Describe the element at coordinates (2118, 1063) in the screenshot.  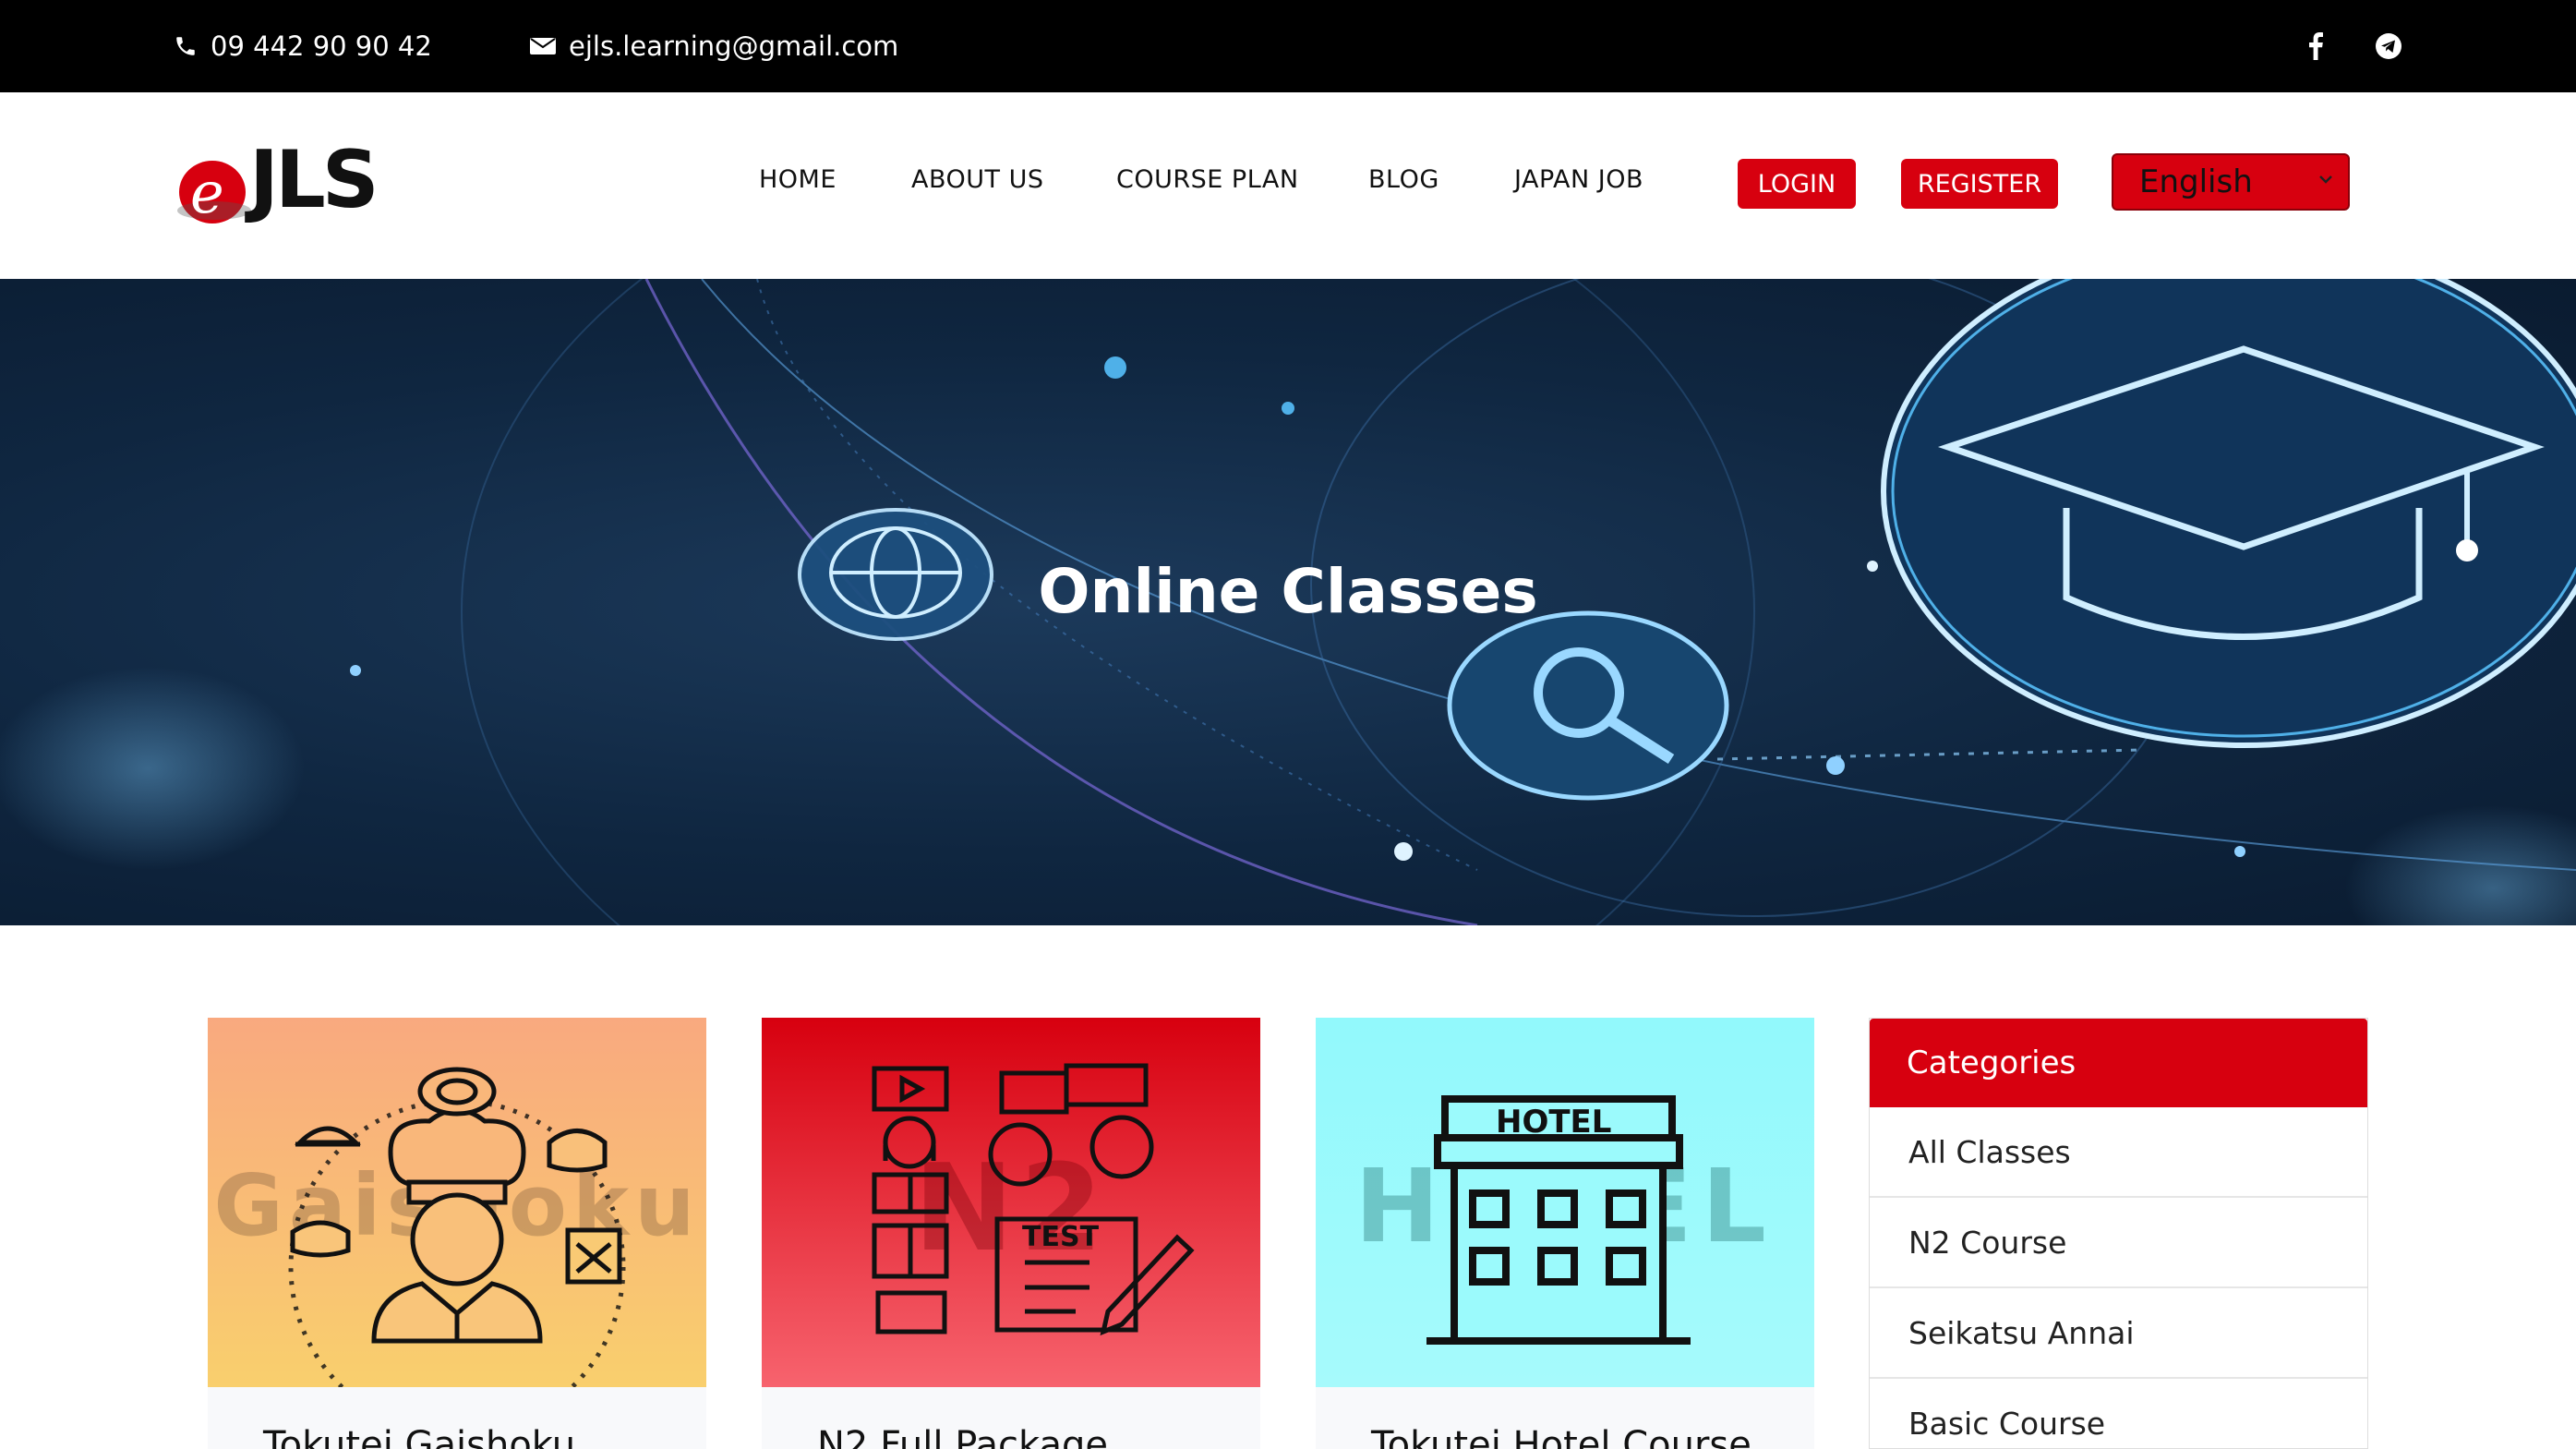
I see `categories-heading: Categories` at that location.